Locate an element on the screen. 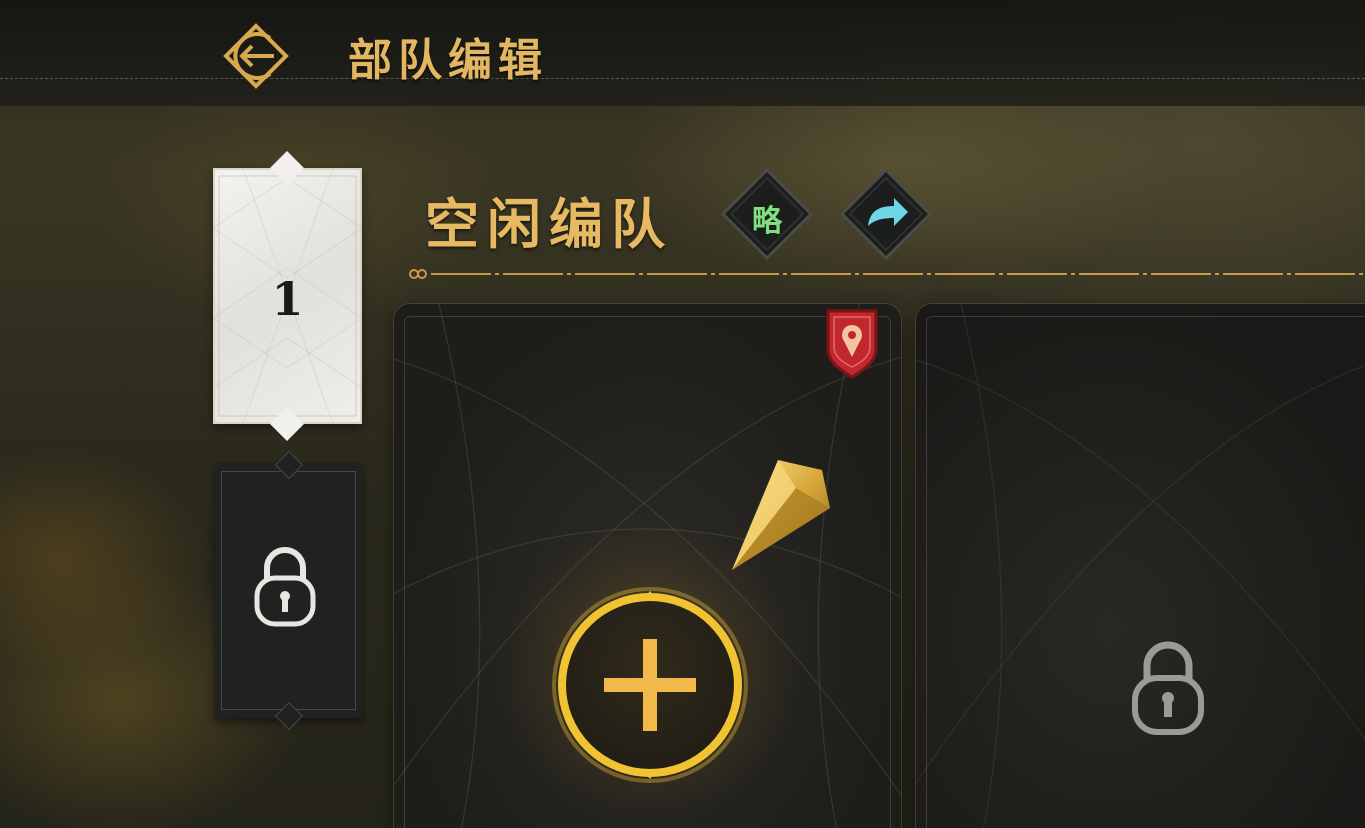 The height and width of the screenshot is (828, 1365). strategy-button: 略 is located at coordinates (767, 214).